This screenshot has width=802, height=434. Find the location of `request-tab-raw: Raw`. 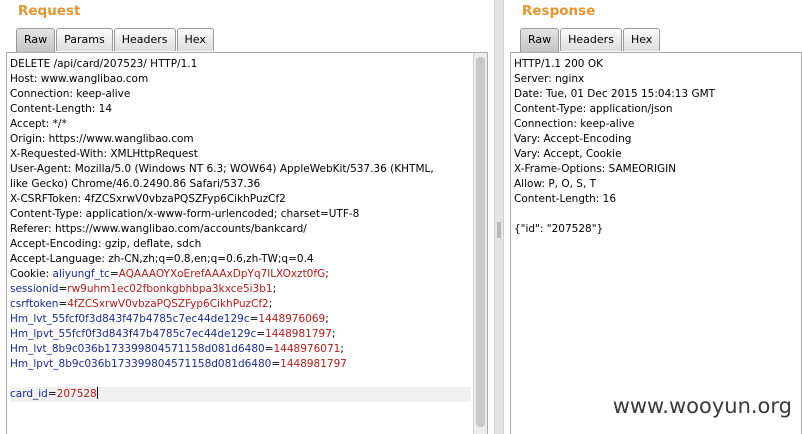

request-tab-raw: Raw is located at coordinates (36, 40).